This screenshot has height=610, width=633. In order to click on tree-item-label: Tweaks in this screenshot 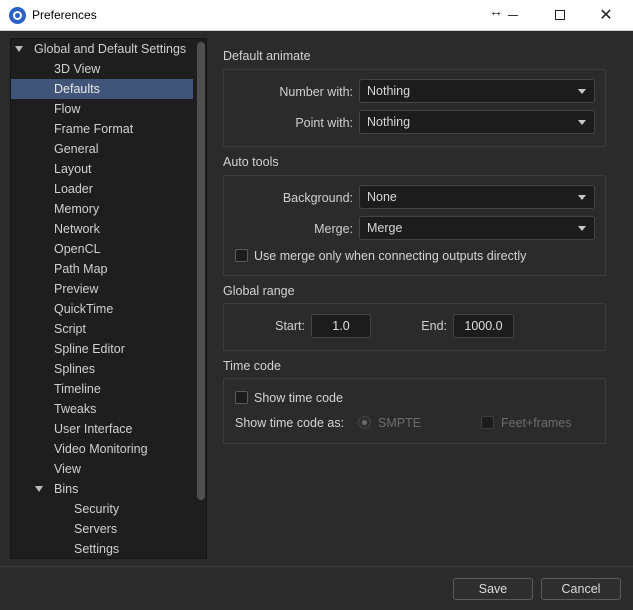, I will do `click(75, 409)`.